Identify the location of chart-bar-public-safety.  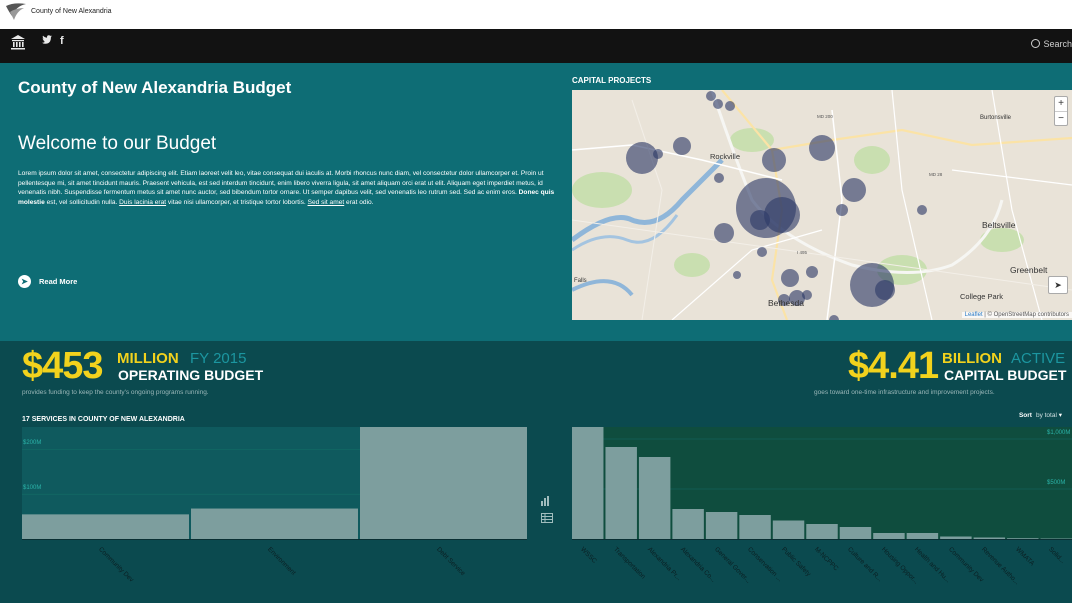
(788, 530).